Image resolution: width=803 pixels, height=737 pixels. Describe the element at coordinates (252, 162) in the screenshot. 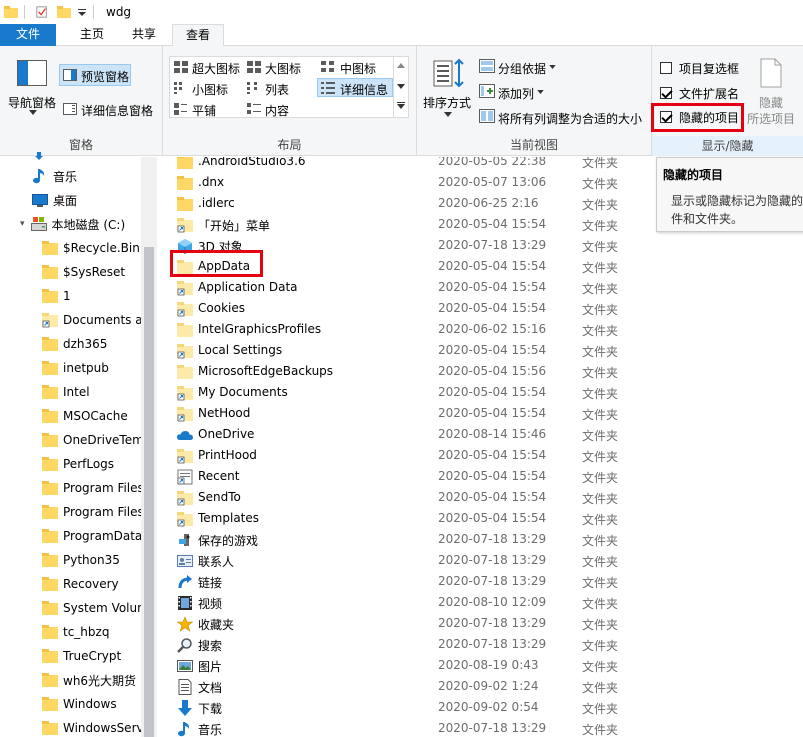

I see `file-name: .AndroidStudio3.6` at that location.